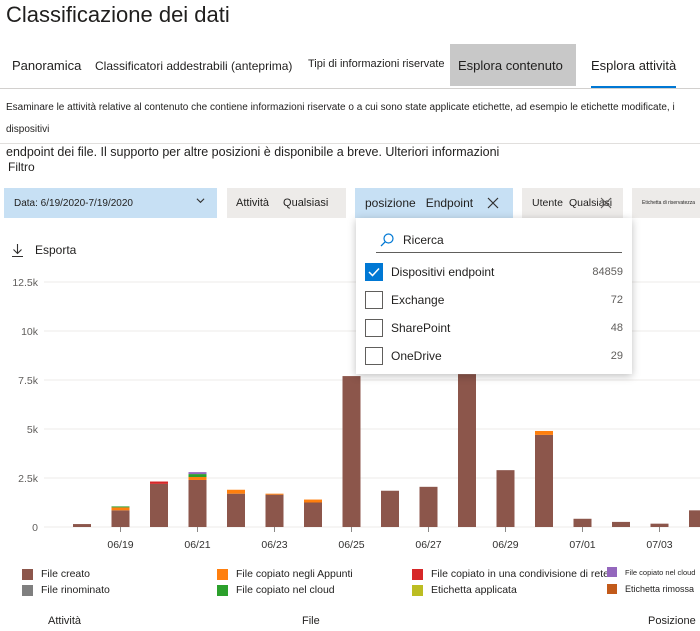 This screenshot has height=631, width=700. I want to click on location-filter: posizione Endpoint, so click(434, 203).